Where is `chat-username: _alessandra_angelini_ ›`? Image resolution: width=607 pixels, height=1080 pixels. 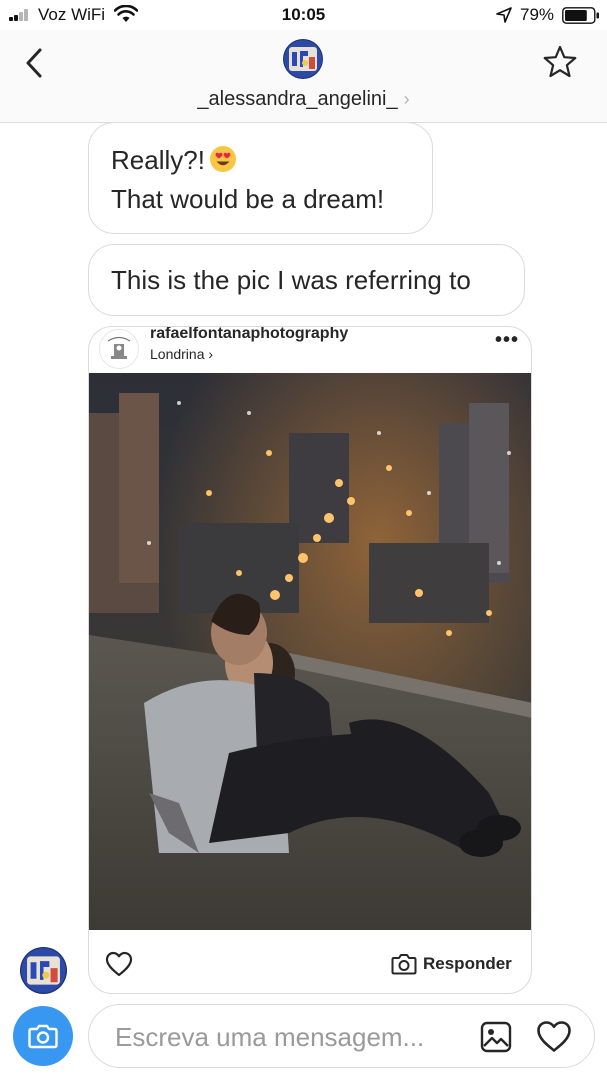
chat-username: _alessandra_angelini_ › is located at coordinates (303, 99).